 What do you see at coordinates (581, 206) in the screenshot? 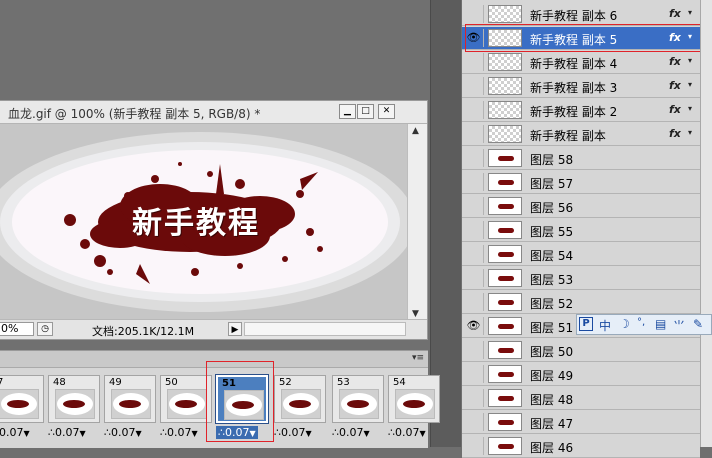
I see `layer-row: 图层 56` at bounding box center [581, 206].